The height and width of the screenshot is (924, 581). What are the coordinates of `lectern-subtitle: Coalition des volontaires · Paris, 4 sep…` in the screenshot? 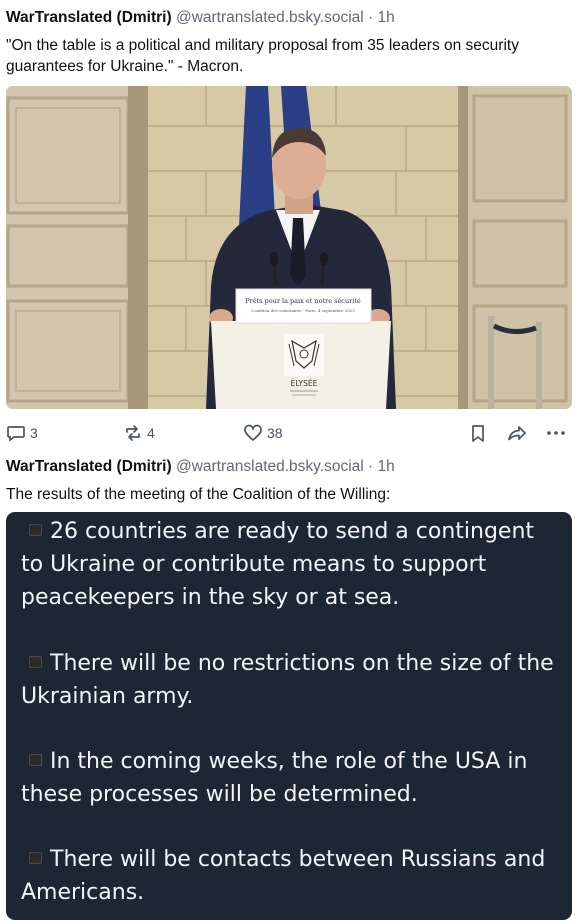 It's located at (303, 310).